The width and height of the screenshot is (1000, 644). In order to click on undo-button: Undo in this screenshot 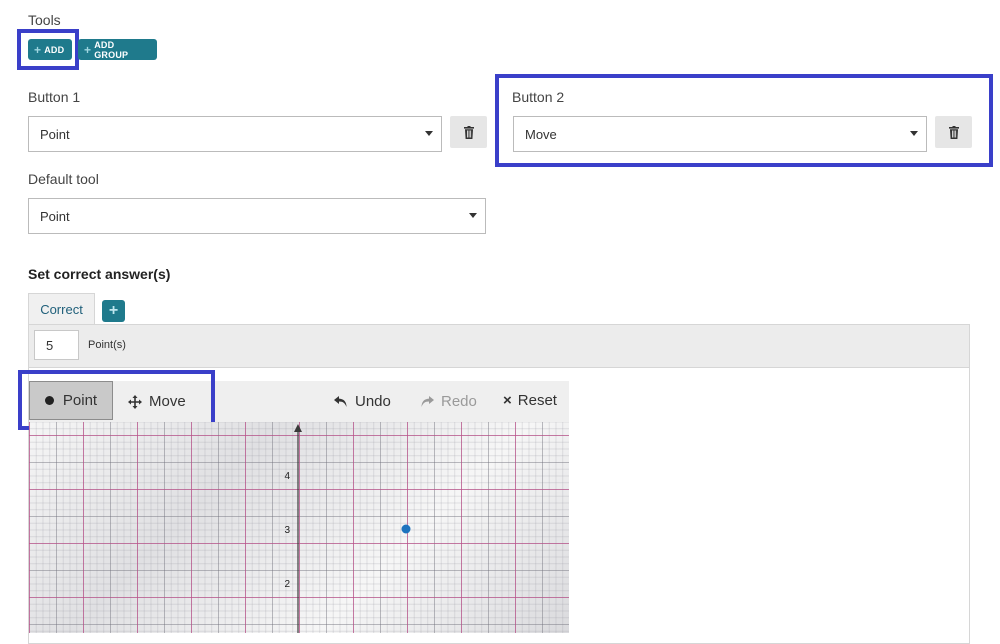, I will do `click(362, 401)`.